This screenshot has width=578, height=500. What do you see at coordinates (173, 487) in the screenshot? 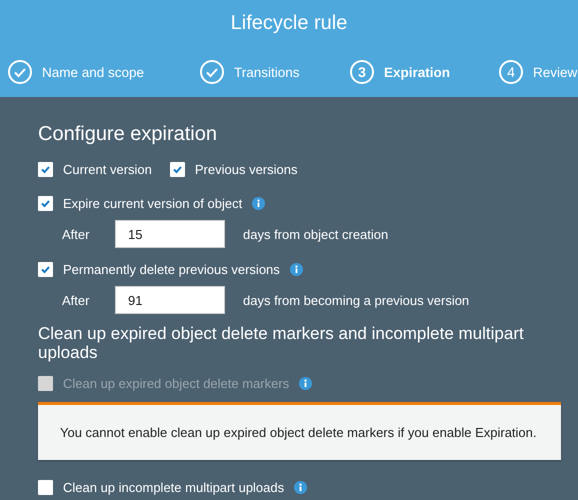
I see `checkbox-label: Clean up incomplete multipart uploads` at bounding box center [173, 487].